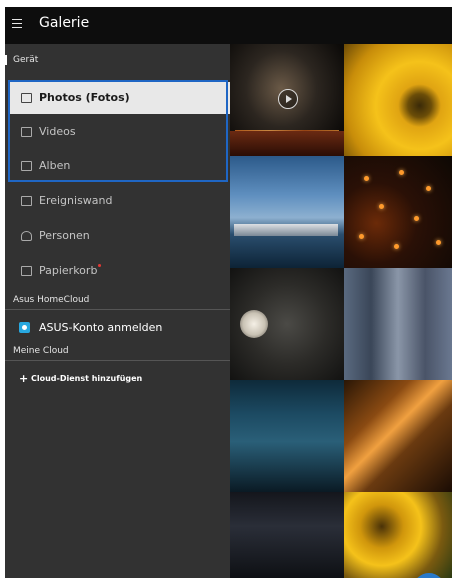  What do you see at coordinates (26, 271) in the screenshot?
I see `trash-icon` at bounding box center [26, 271].